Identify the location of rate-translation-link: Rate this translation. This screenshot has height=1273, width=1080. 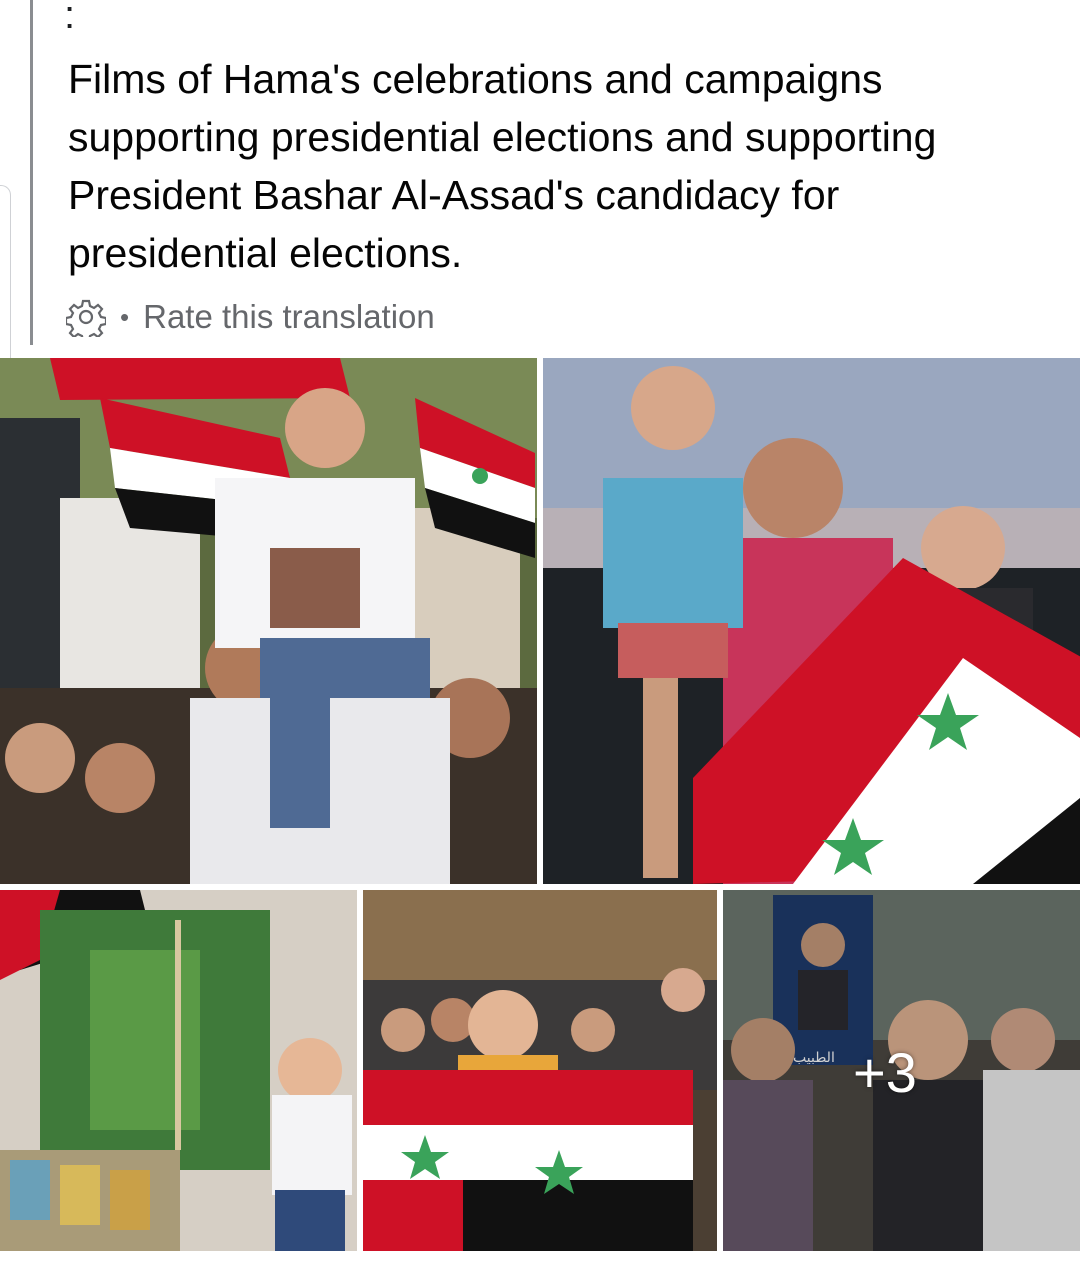
(289, 317).